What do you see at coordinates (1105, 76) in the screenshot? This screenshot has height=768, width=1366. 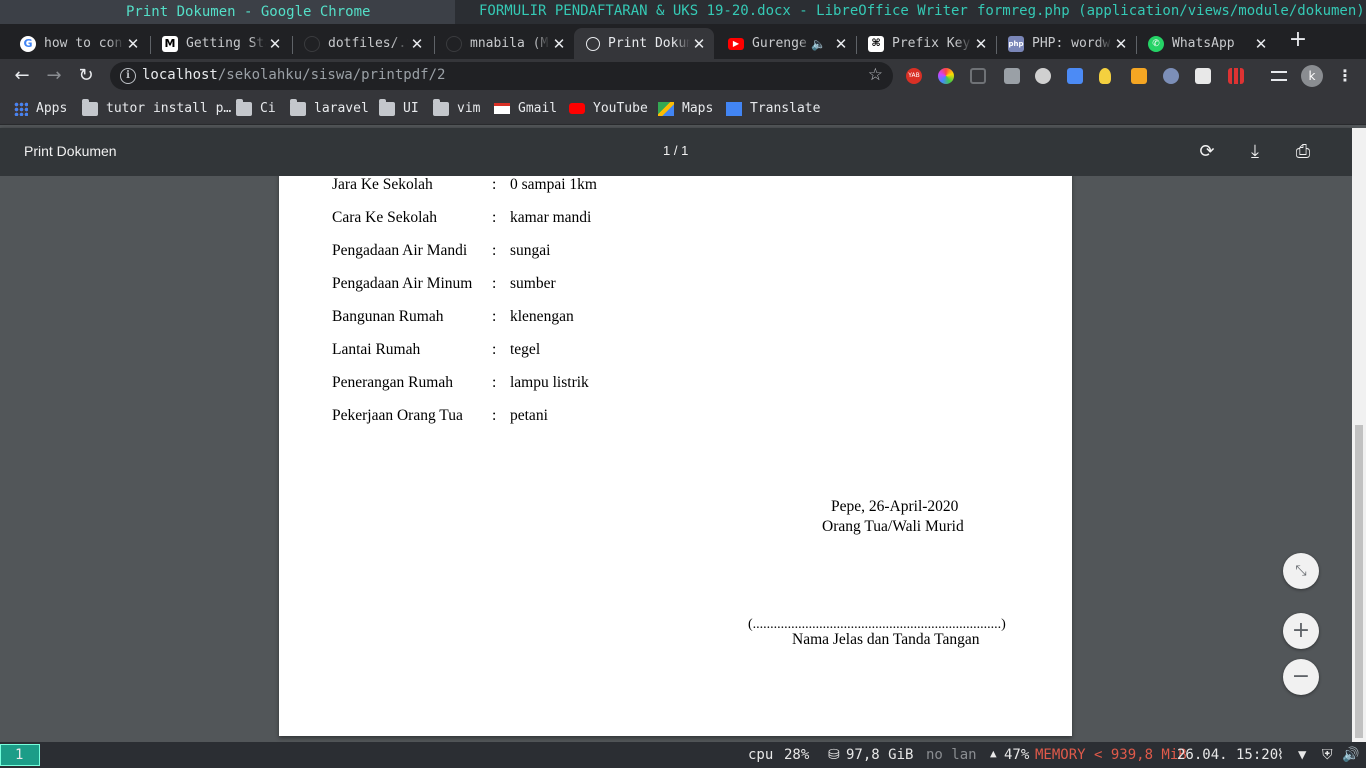 I see `bulb-extension-icon` at bounding box center [1105, 76].